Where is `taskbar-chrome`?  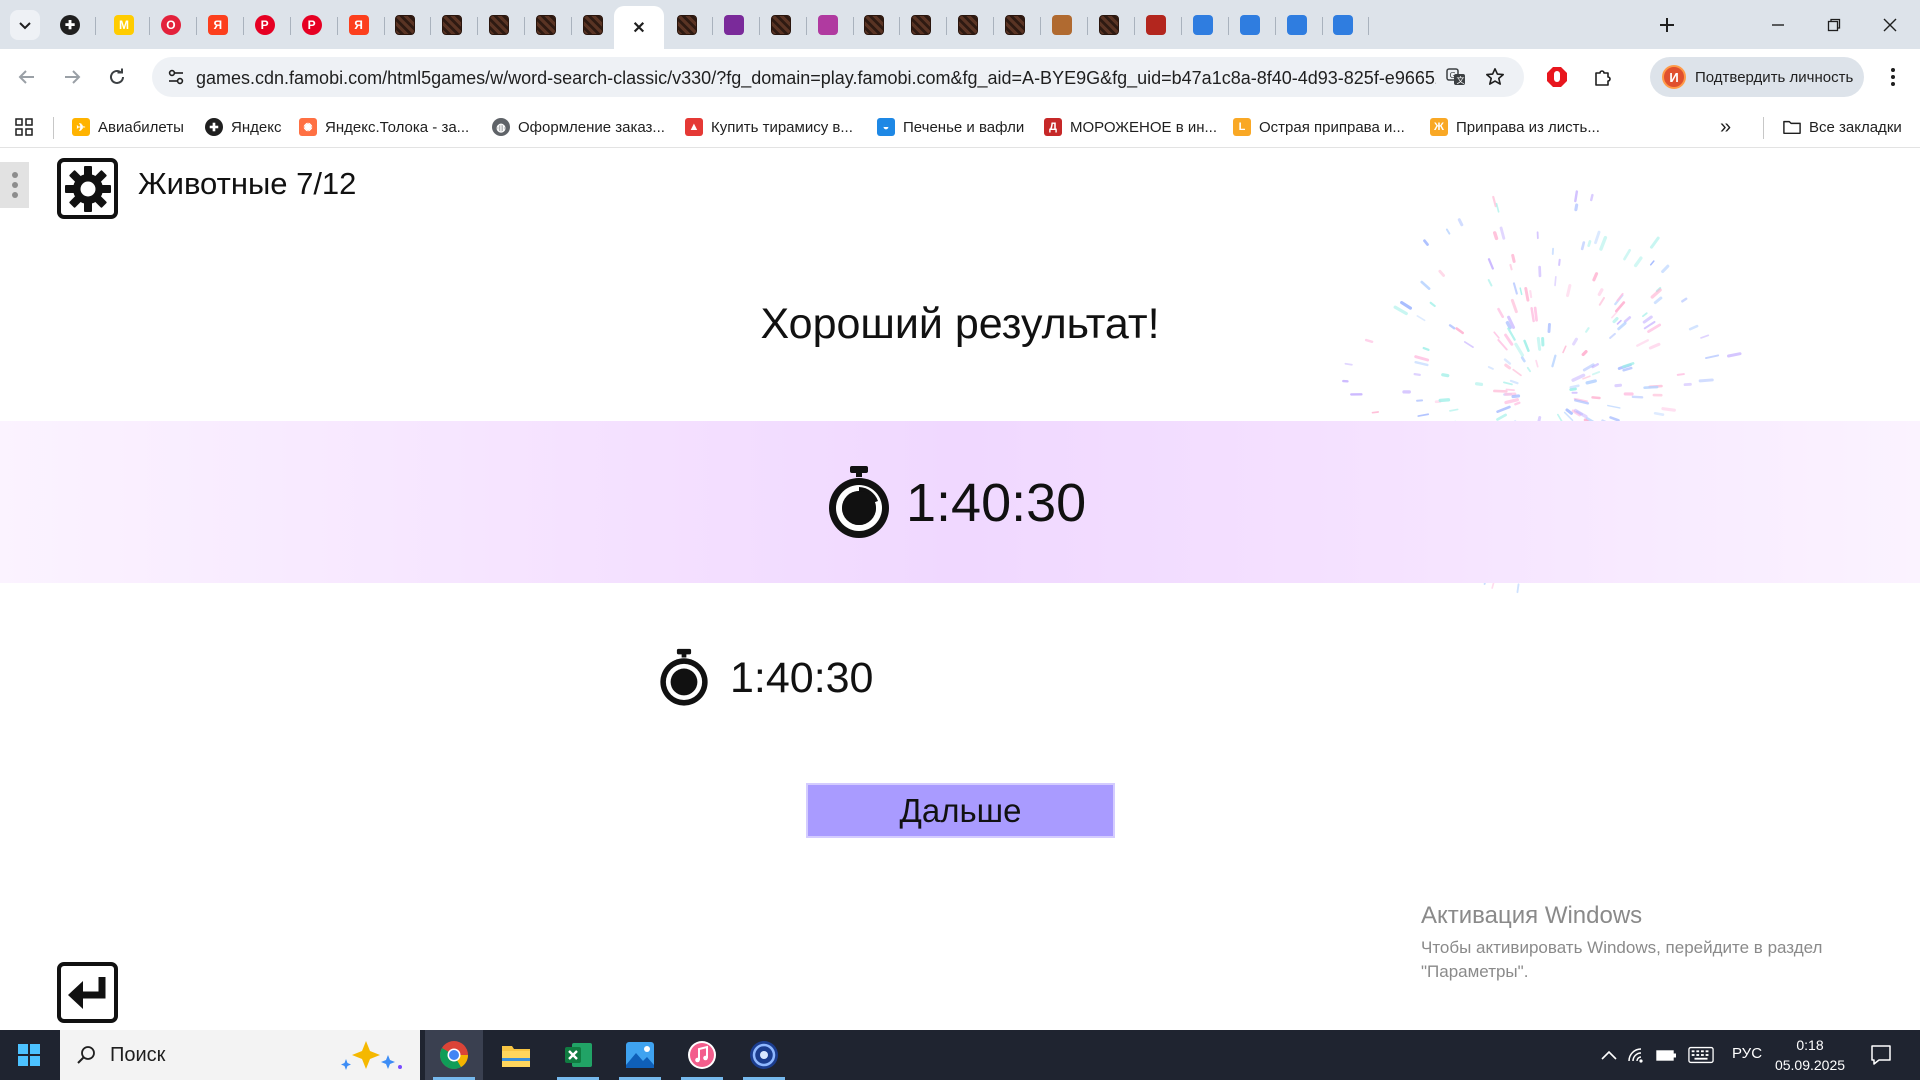 taskbar-chrome is located at coordinates (454, 1055).